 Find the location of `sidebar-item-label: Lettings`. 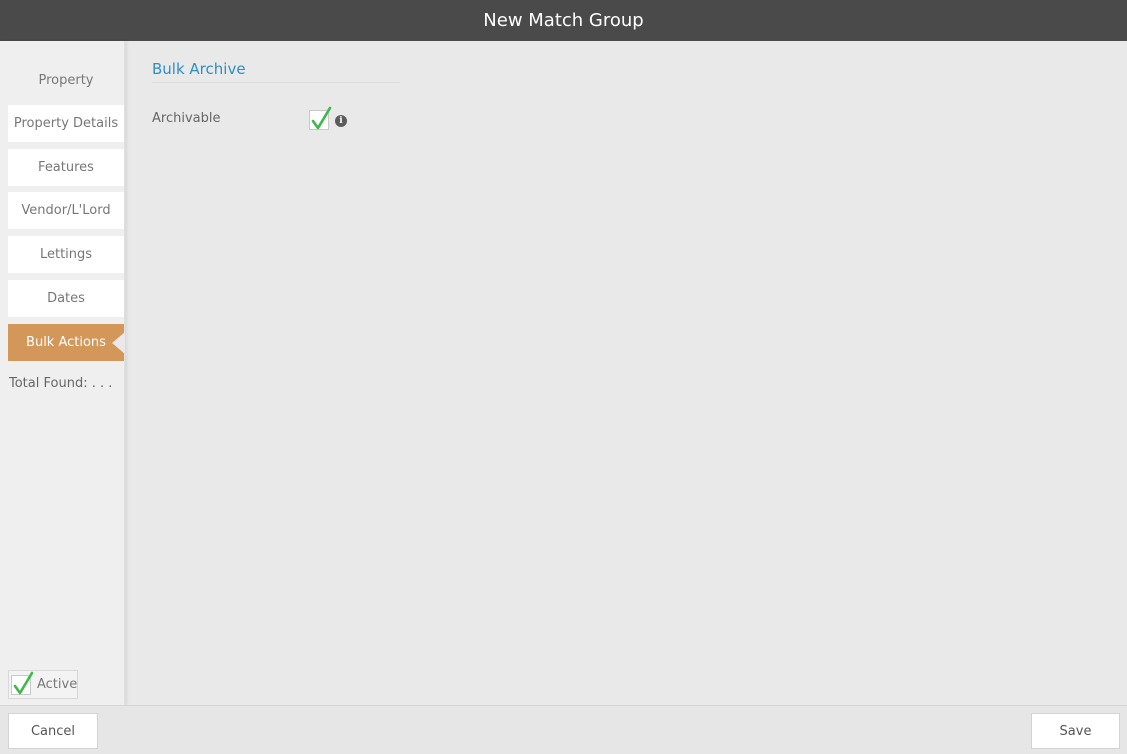

sidebar-item-label: Lettings is located at coordinates (66, 254).